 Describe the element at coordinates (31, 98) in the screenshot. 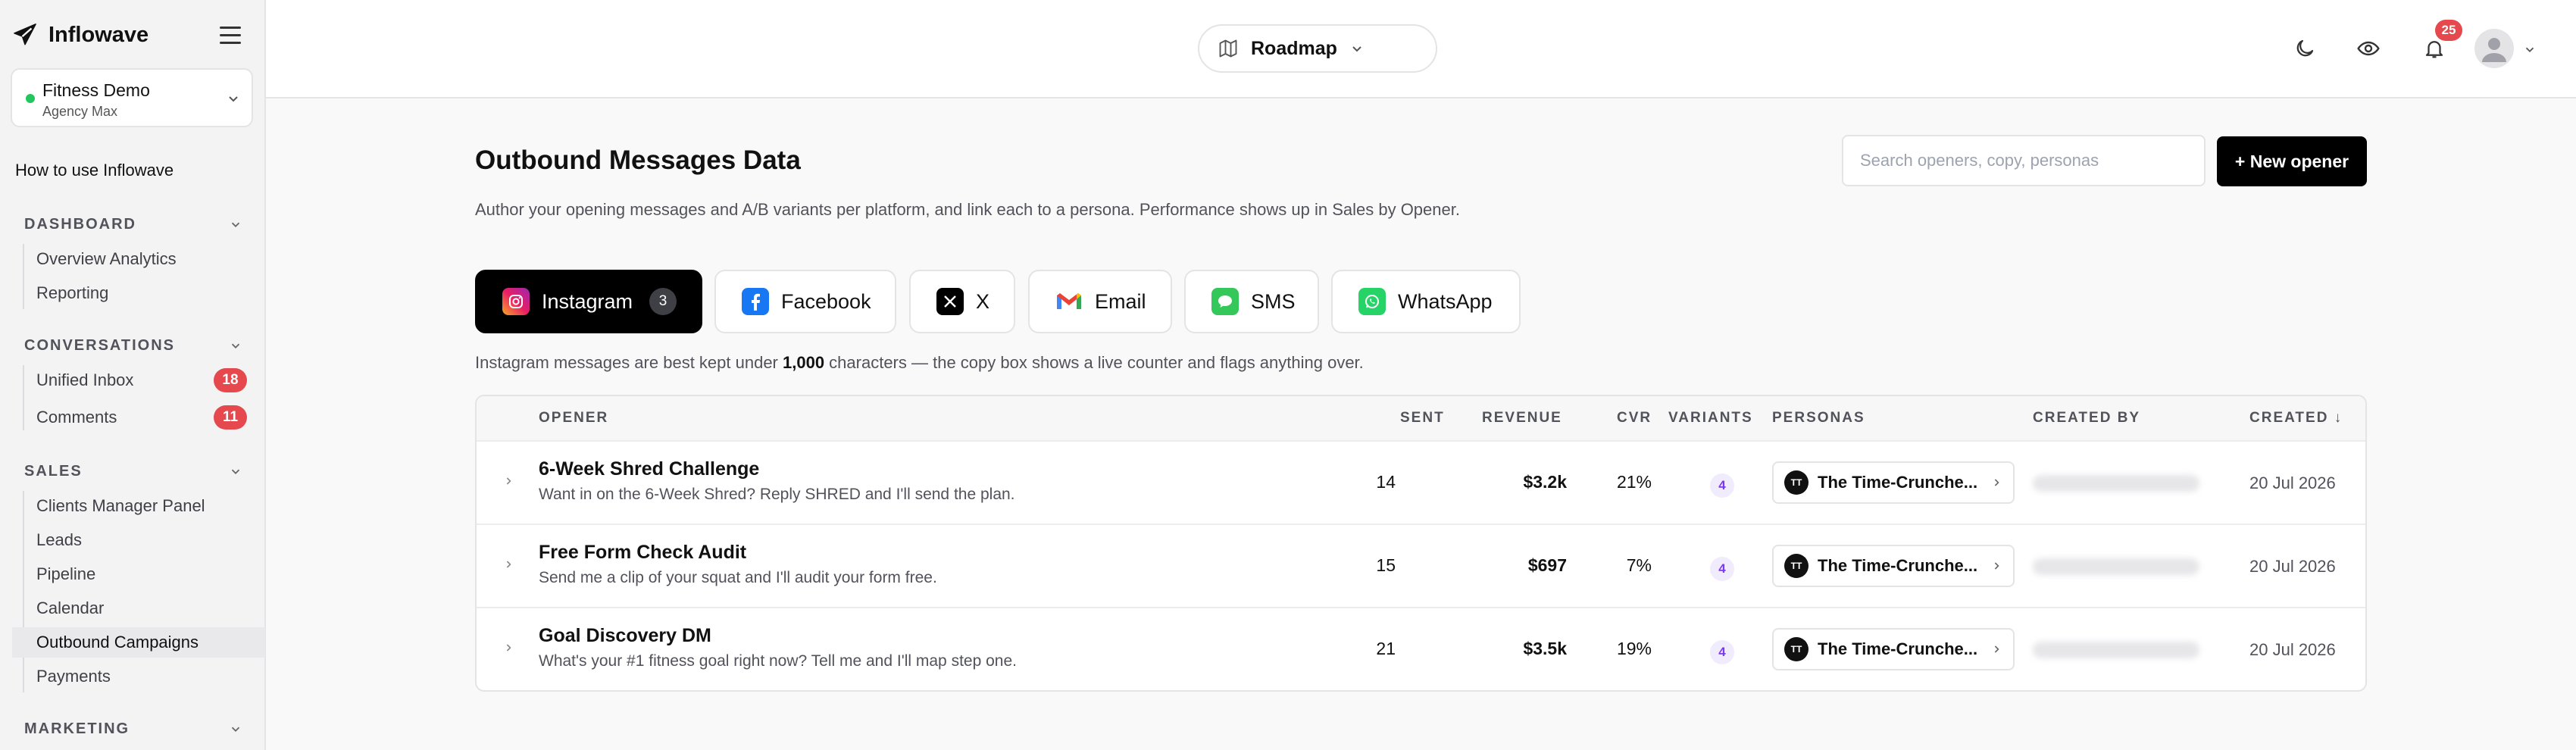

I see `status-dot` at that location.